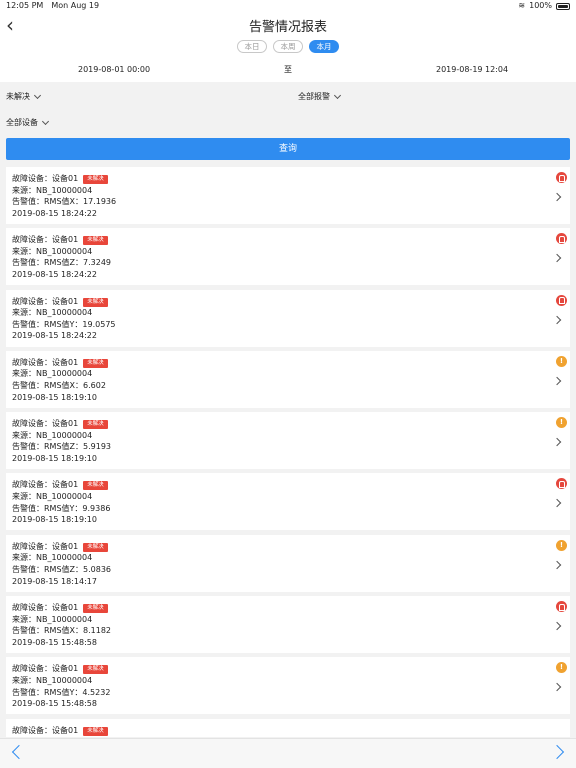  What do you see at coordinates (25, 5) in the screenshot?
I see `status-time: 12:05 PM` at bounding box center [25, 5].